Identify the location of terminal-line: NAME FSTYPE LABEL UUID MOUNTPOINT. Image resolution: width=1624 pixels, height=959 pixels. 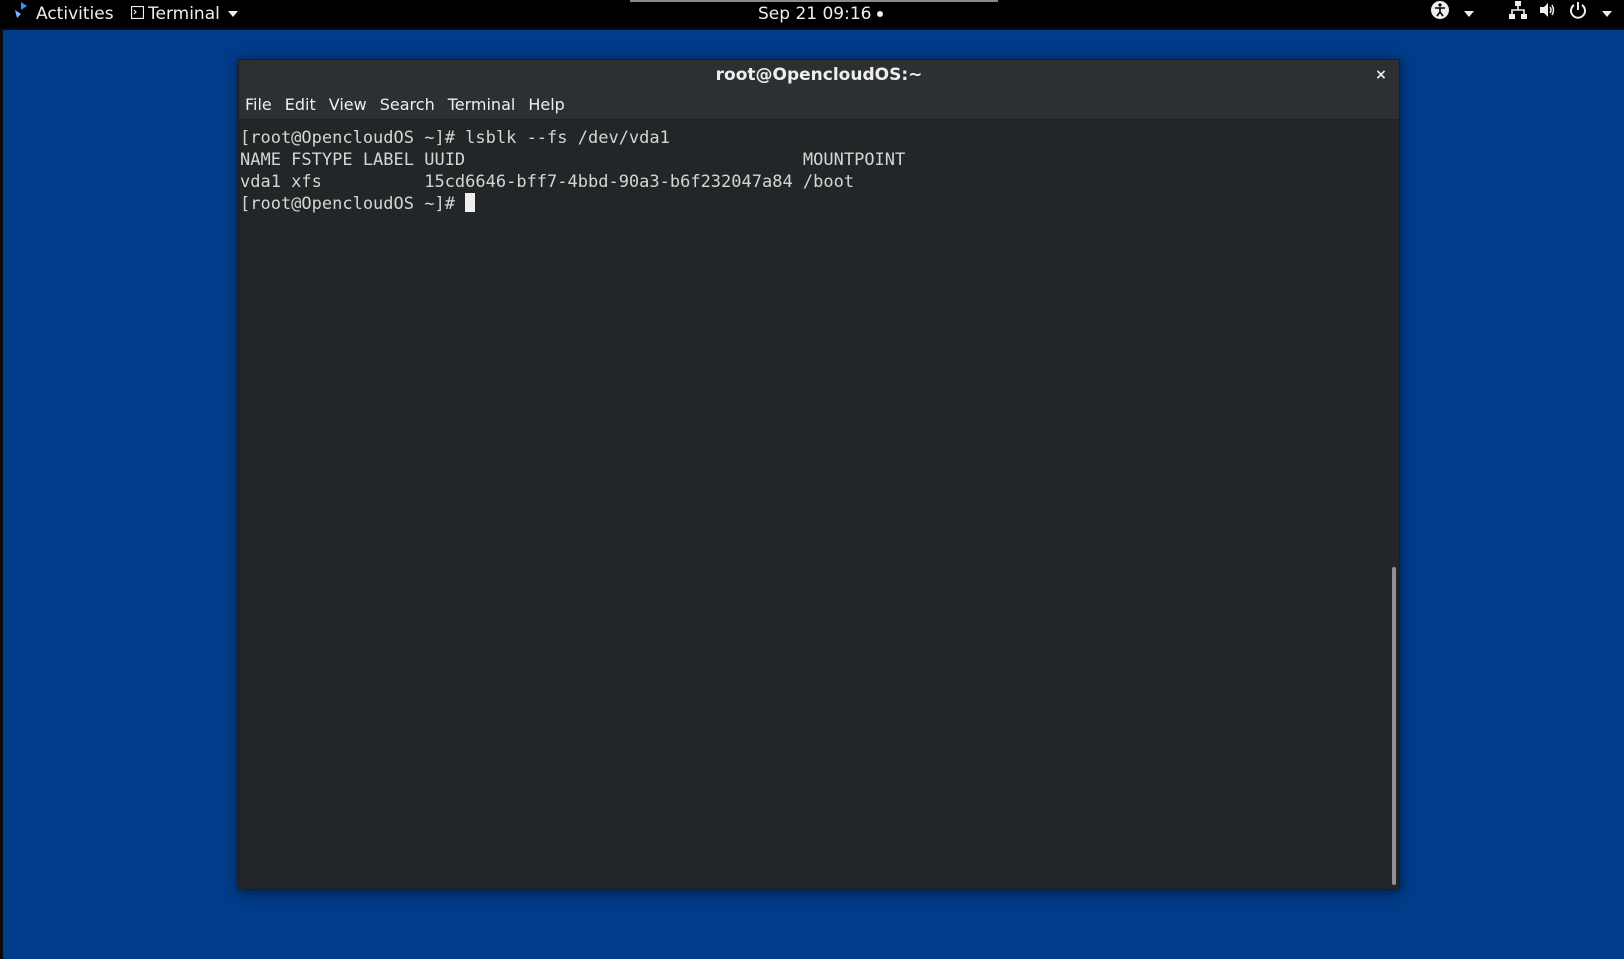
(573, 160).